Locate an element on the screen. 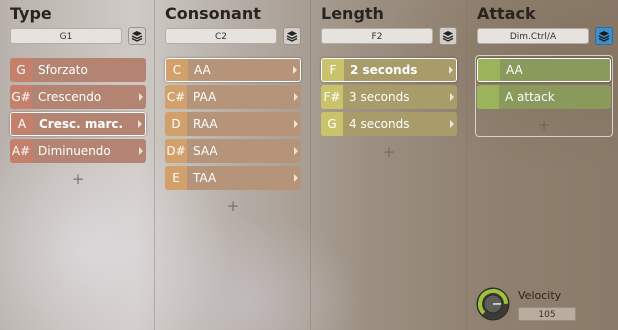 The width and height of the screenshot is (618, 330). column-title: Length is located at coordinates (352, 13).